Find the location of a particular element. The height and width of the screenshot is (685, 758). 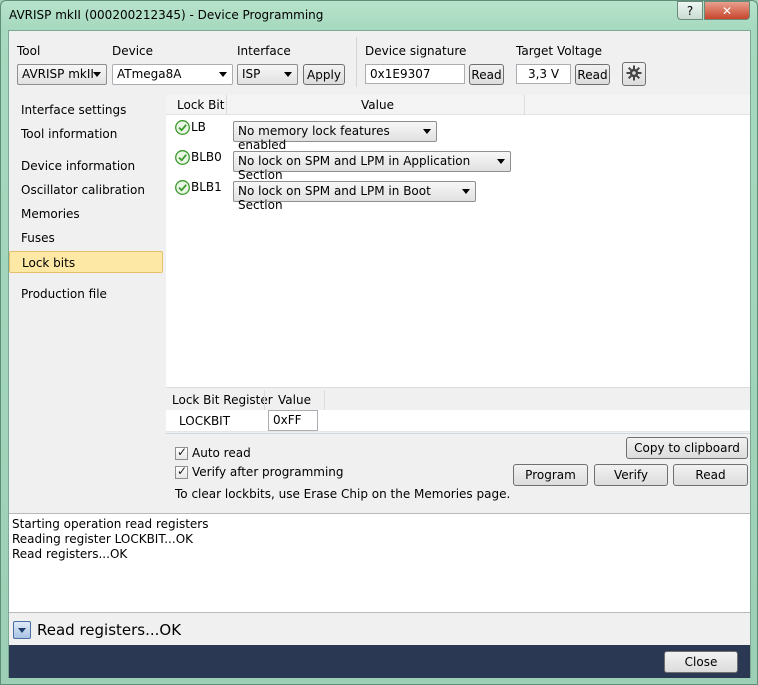

register-name: LOCKBIT is located at coordinates (205, 421).